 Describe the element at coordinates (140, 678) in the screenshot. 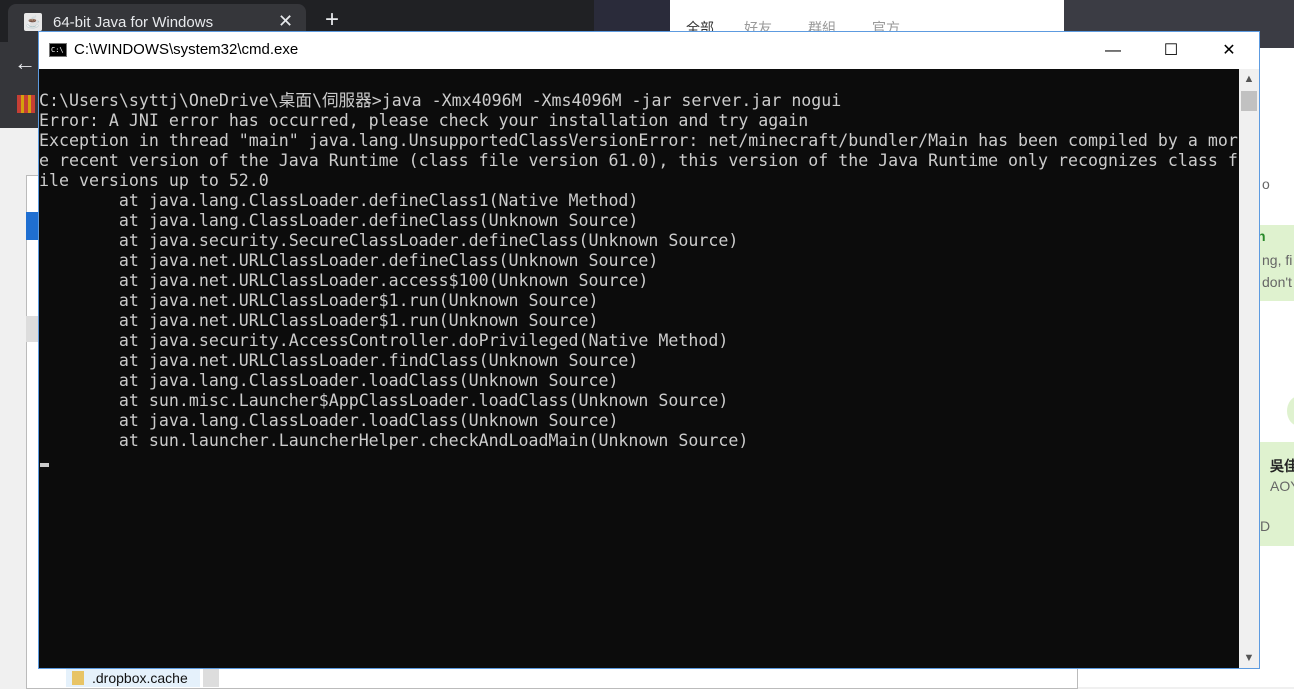

I see `folder-name: .dropbox.cache` at that location.